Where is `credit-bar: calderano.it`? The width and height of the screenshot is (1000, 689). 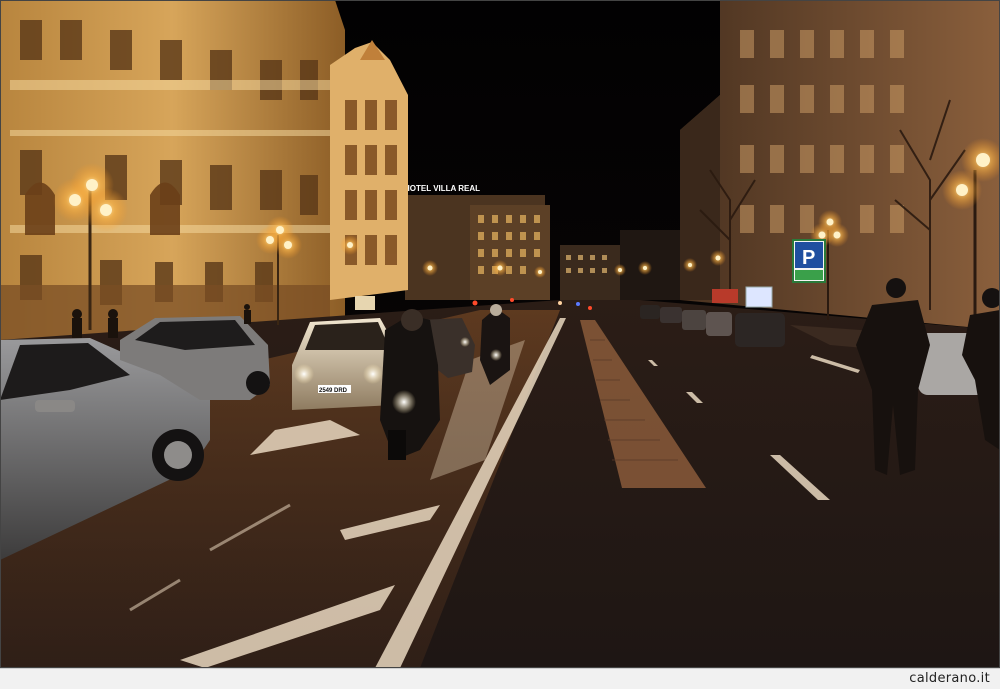 credit-bar: calderano.it is located at coordinates (500, 678).